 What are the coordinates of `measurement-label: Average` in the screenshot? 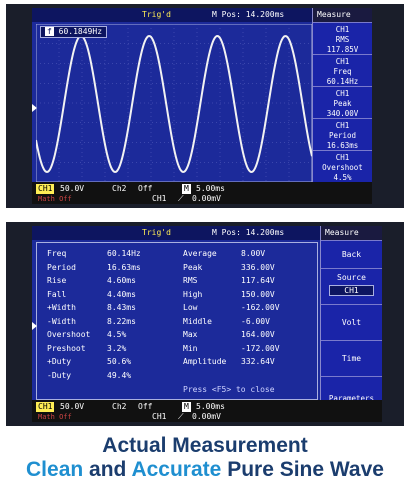 It's located at (200, 253).